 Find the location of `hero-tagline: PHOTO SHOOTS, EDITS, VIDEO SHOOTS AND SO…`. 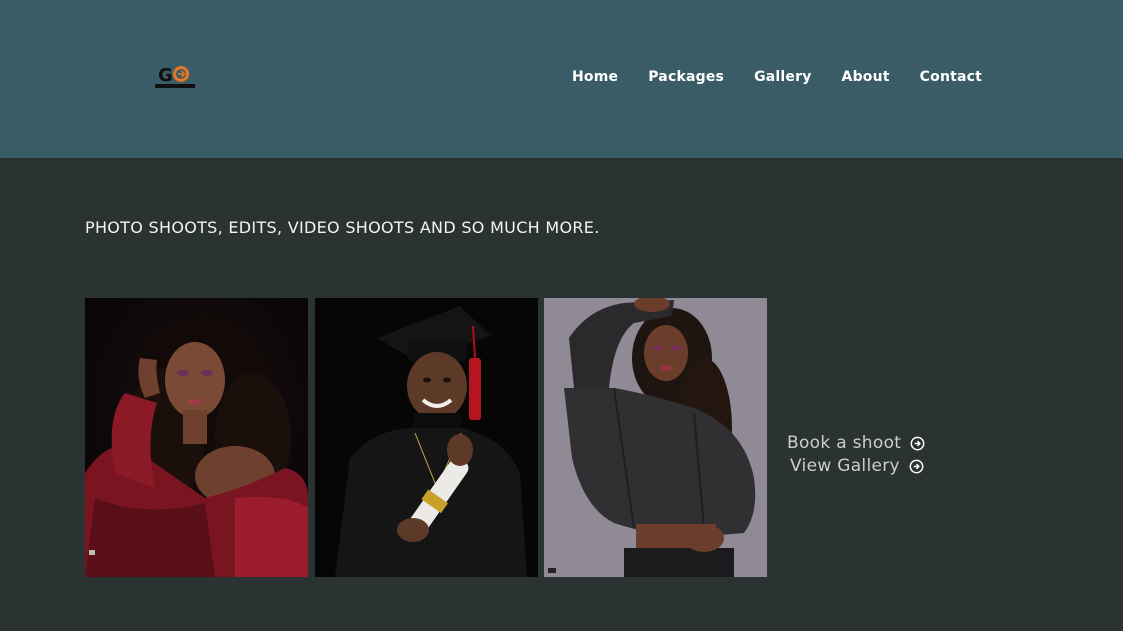

hero-tagline: PHOTO SHOOTS, EDITS, VIDEO SHOOTS AND SO… is located at coordinates (342, 227).